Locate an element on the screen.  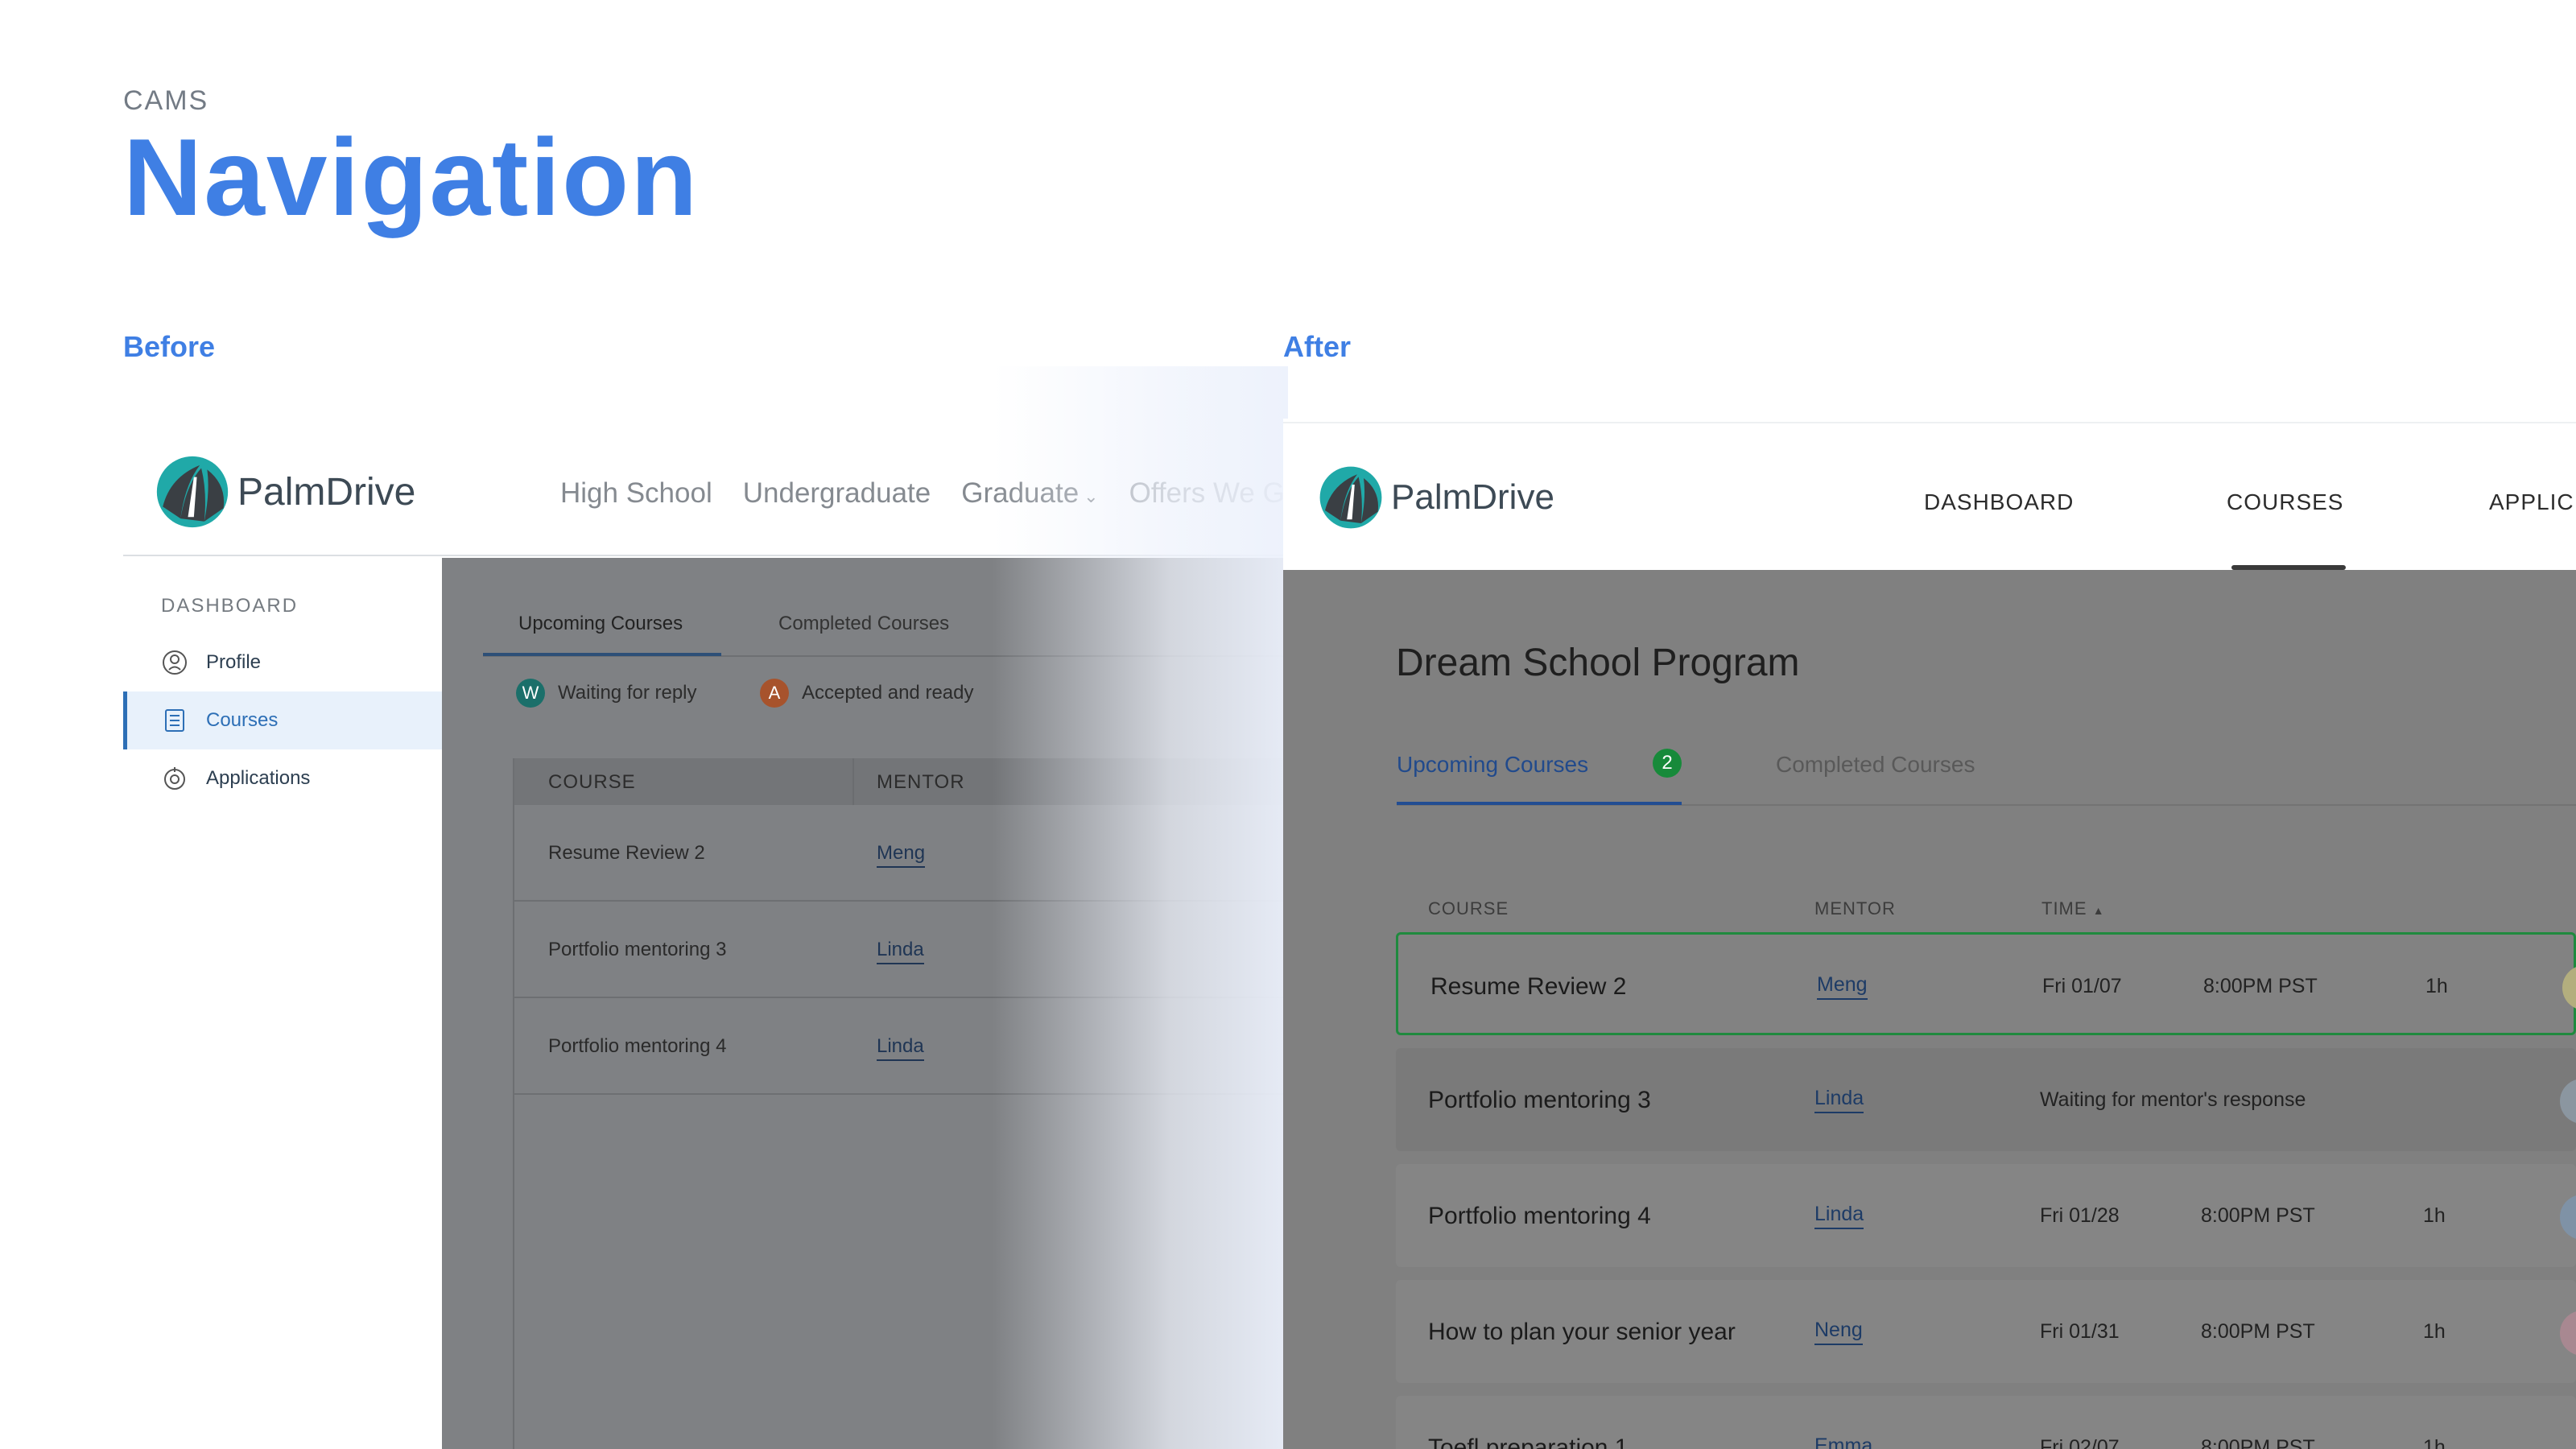
waiting-status-icon: W is located at coordinates (530, 693).